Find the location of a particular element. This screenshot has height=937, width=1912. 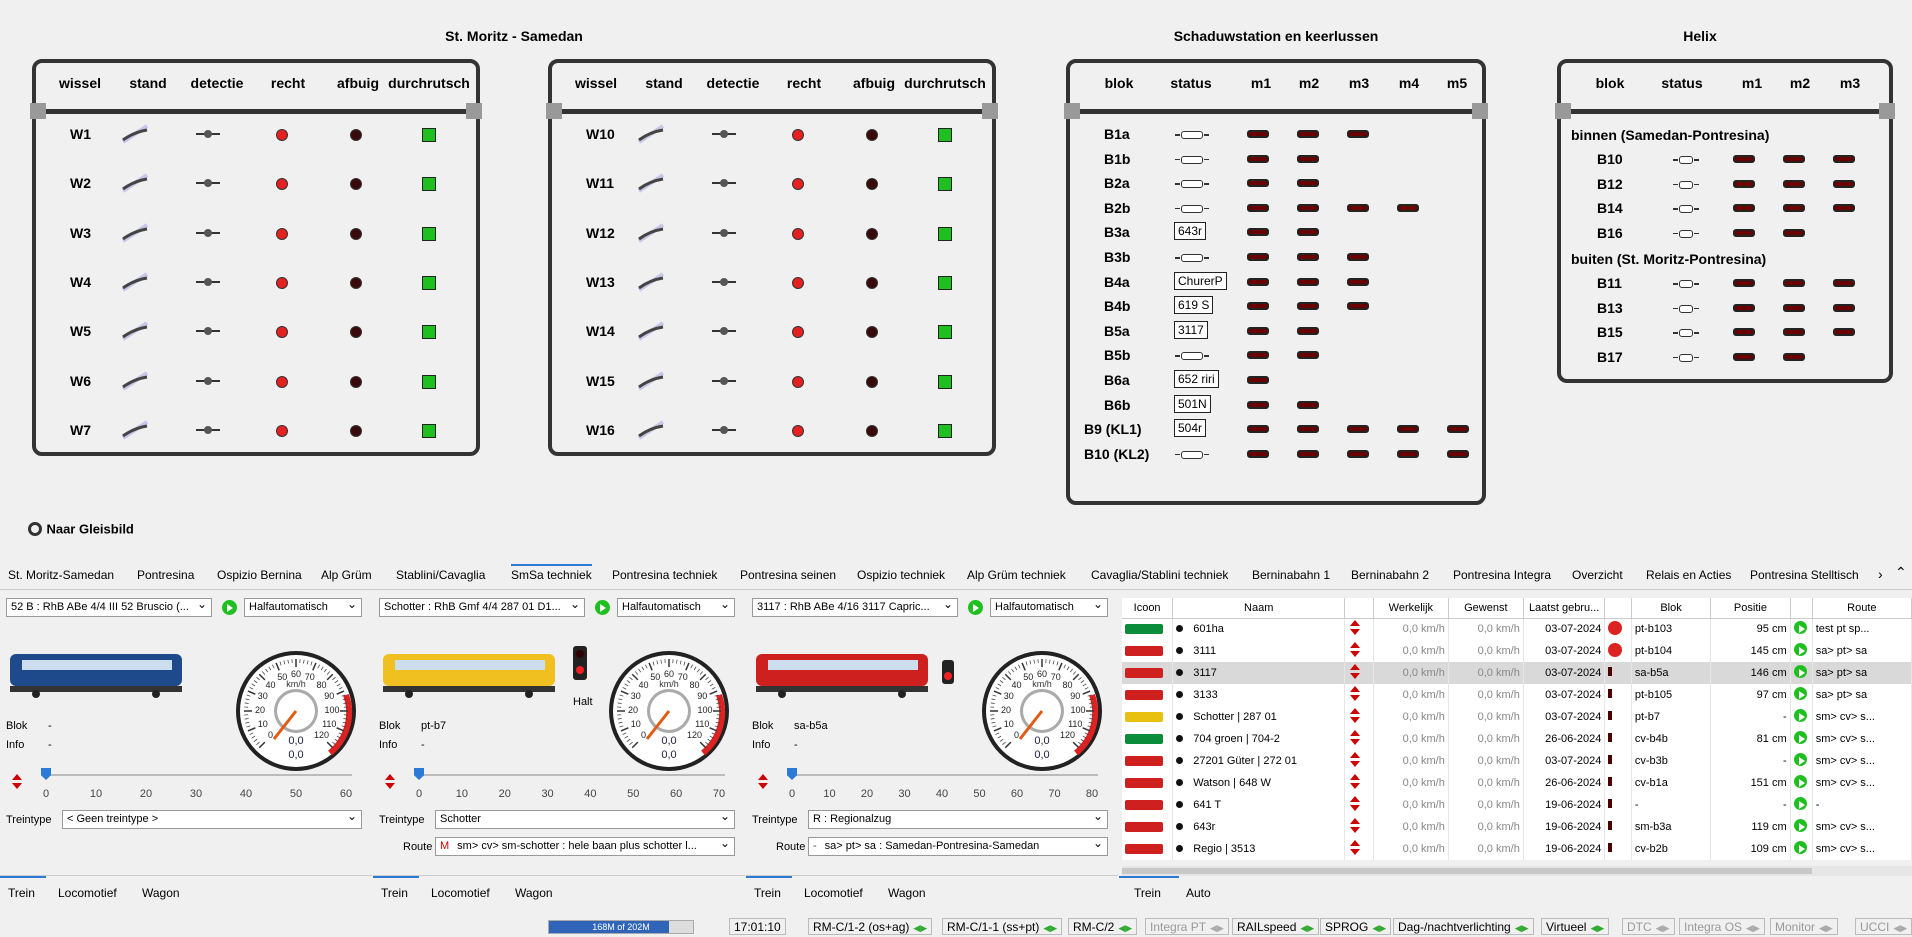

naar-gleisbild-button: Naar Gleisbild is located at coordinates (81, 529).